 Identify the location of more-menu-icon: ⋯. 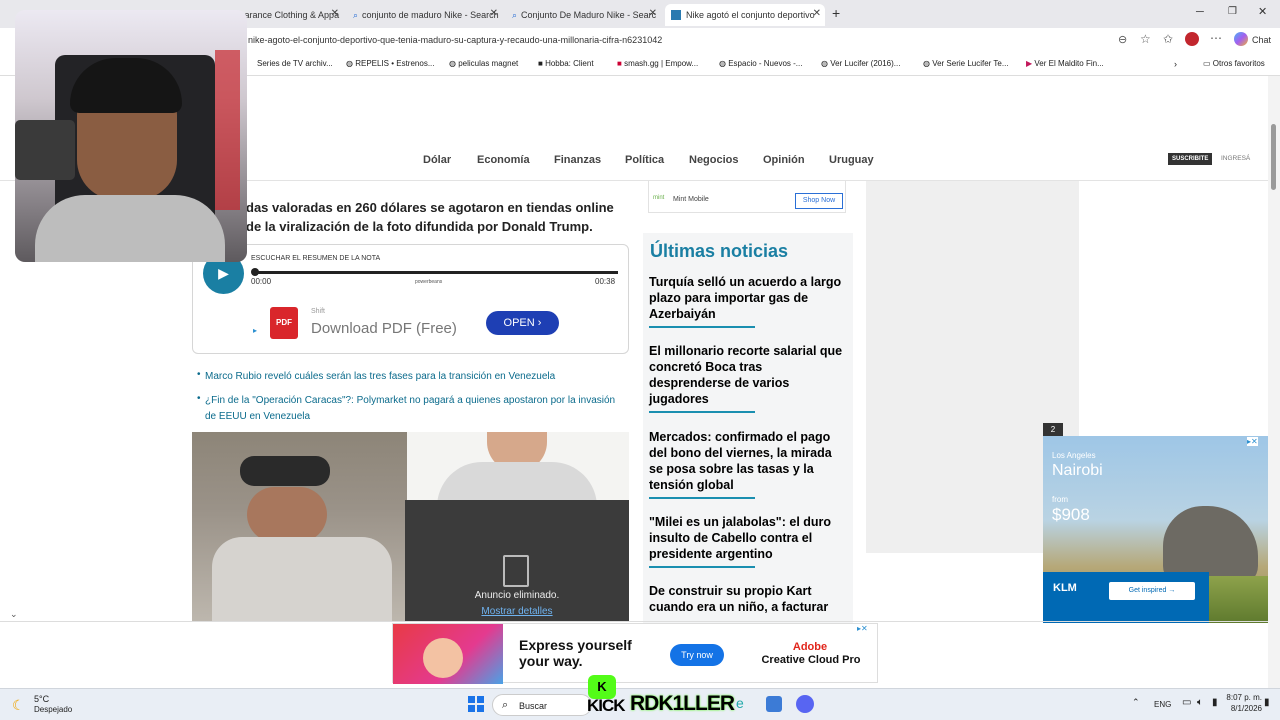
(1216, 38).